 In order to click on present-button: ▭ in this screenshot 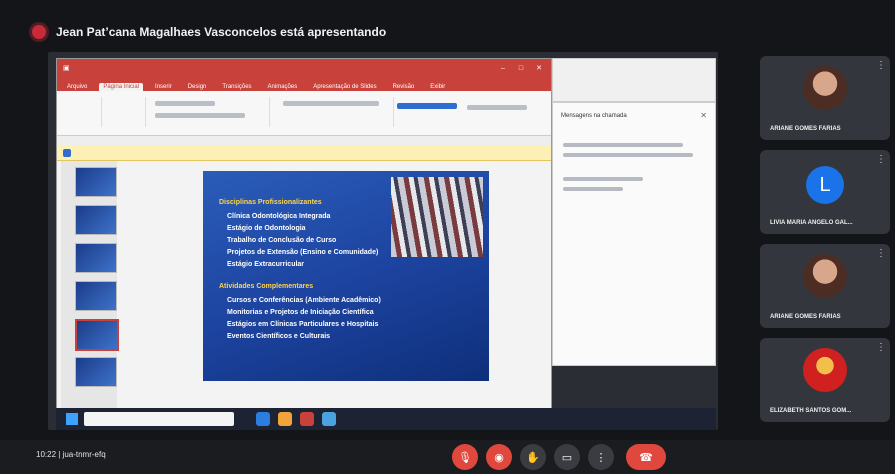, I will do `click(567, 457)`.